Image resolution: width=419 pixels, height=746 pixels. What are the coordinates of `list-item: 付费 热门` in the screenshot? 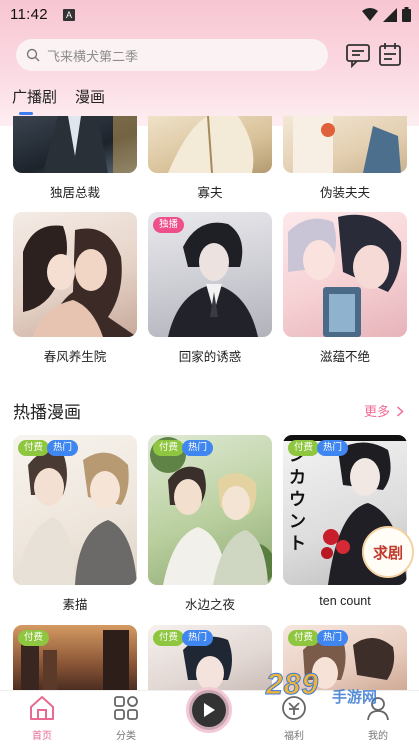 It's located at (210, 657).